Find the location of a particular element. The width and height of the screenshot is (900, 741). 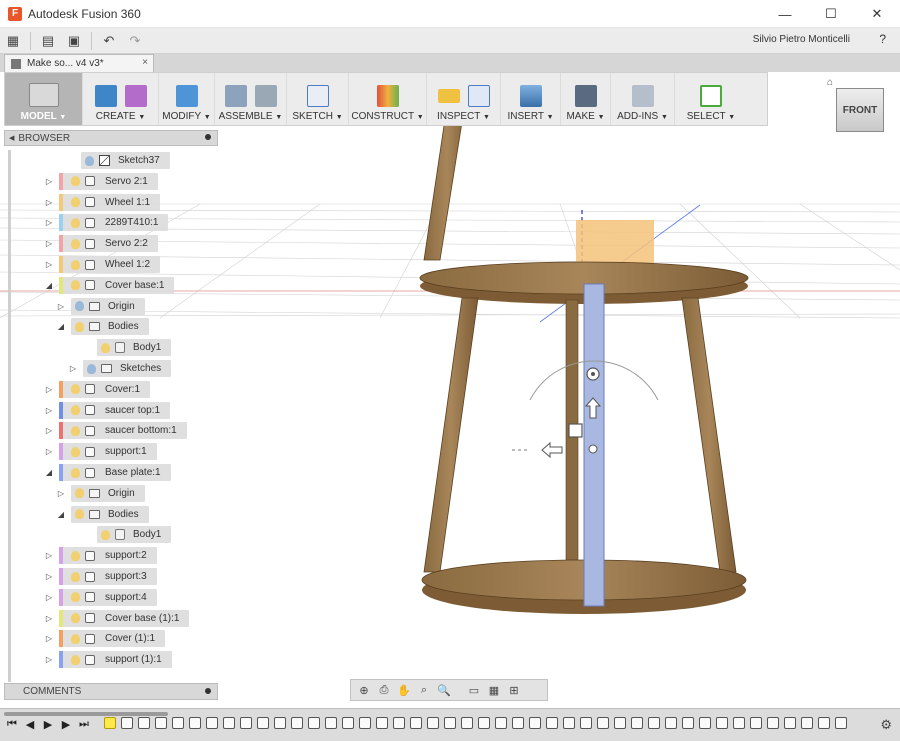

grid-settings-icon: ▦ is located at coordinates (494, 690).